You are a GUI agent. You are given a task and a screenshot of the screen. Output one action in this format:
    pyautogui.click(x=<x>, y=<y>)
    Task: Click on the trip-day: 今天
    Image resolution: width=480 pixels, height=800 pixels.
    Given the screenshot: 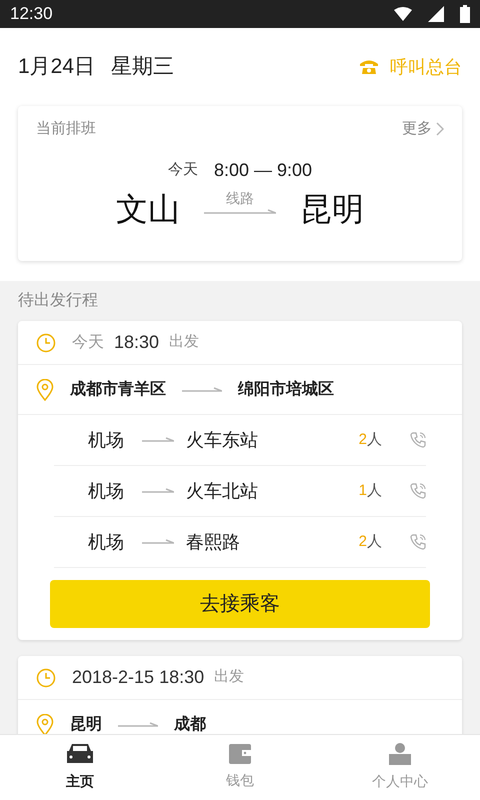 What is the action you would take?
    pyautogui.click(x=88, y=342)
    